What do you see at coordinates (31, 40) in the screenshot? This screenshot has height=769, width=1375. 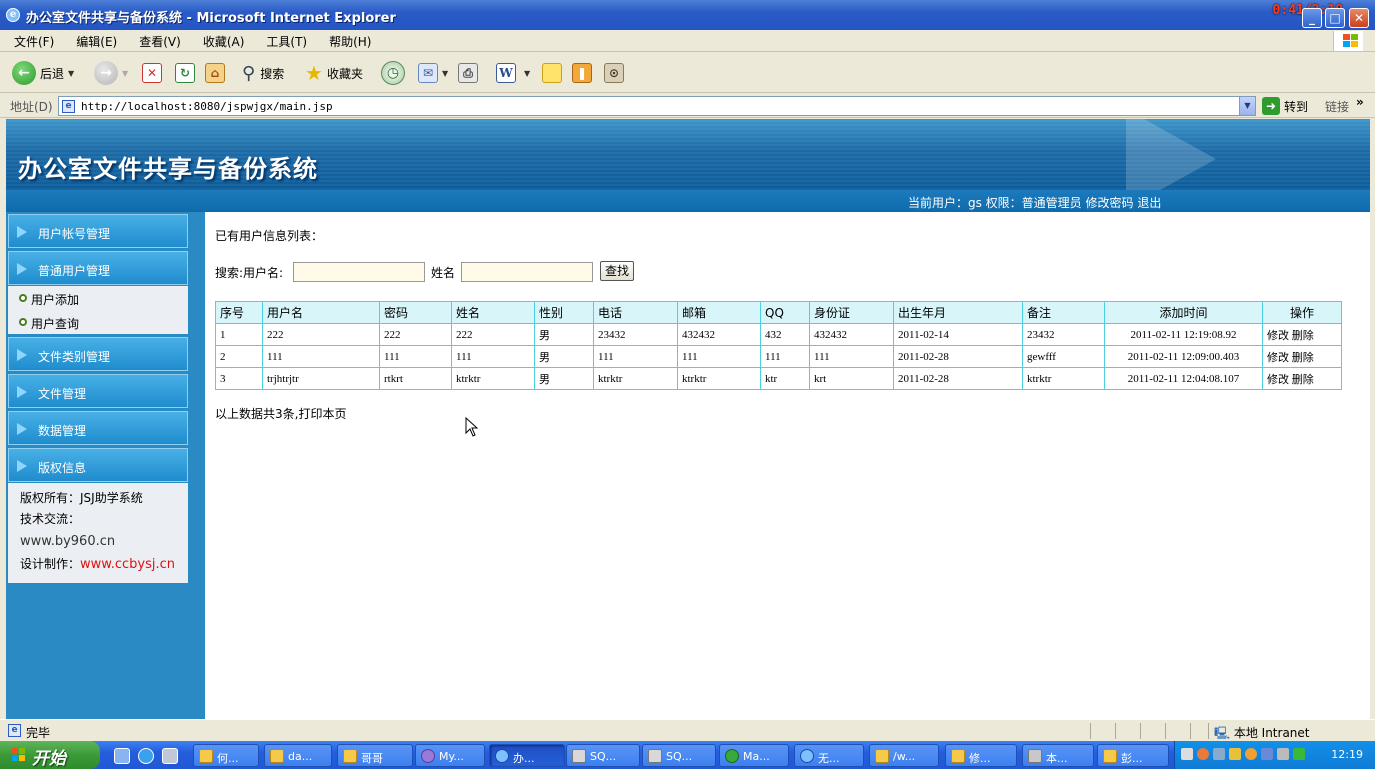 I see `menu-file: 文件(F)` at bounding box center [31, 40].